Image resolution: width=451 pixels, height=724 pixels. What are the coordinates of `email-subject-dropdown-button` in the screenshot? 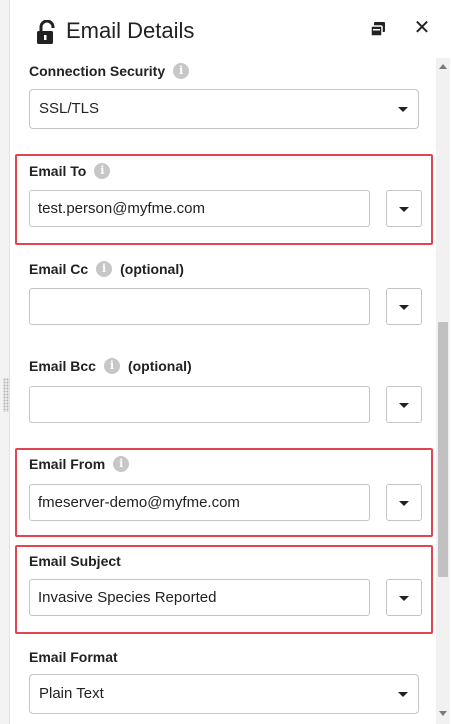 It's located at (404, 597).